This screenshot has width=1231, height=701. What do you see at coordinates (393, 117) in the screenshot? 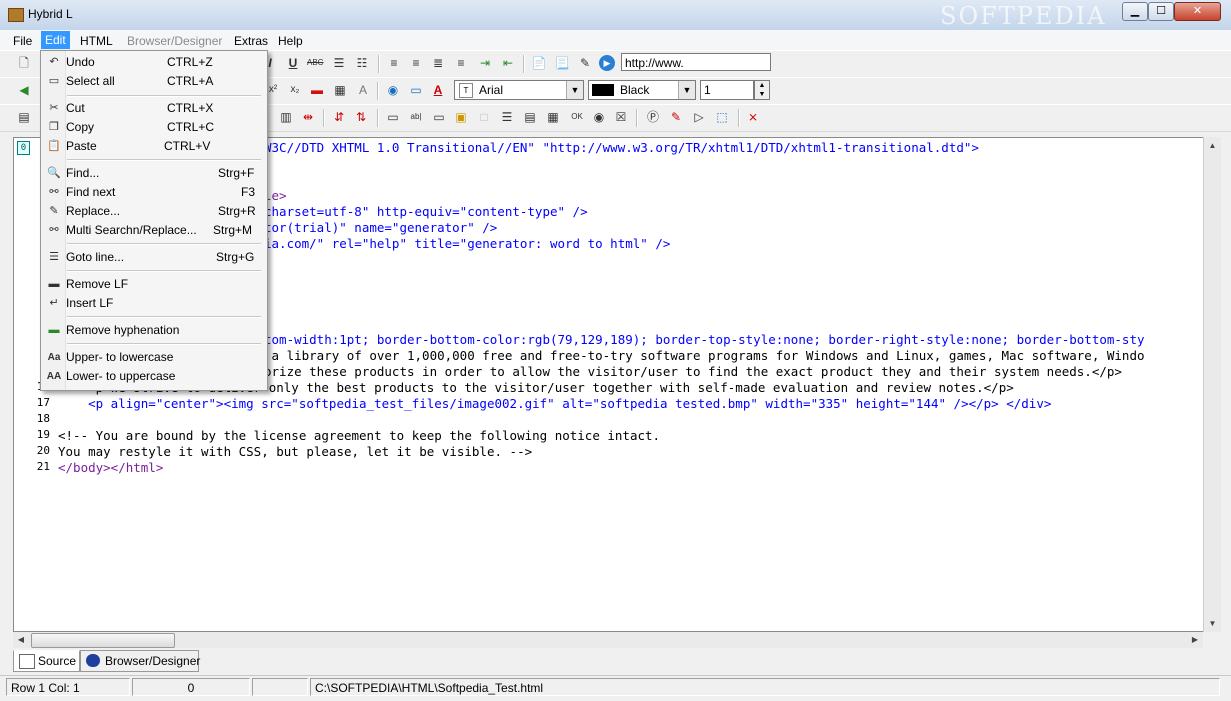
I see `form-icon: ▭` at bounding box center [393, 117].